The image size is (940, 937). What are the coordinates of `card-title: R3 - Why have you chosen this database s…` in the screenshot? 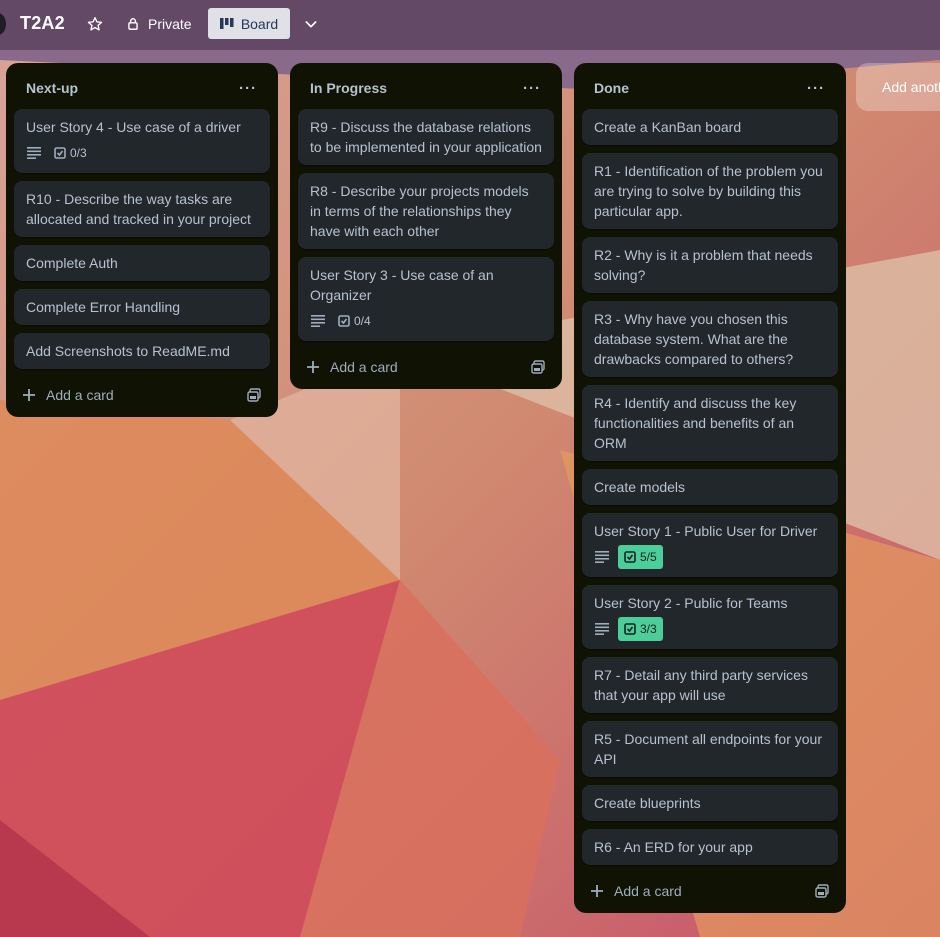 It's located at (694, 339).